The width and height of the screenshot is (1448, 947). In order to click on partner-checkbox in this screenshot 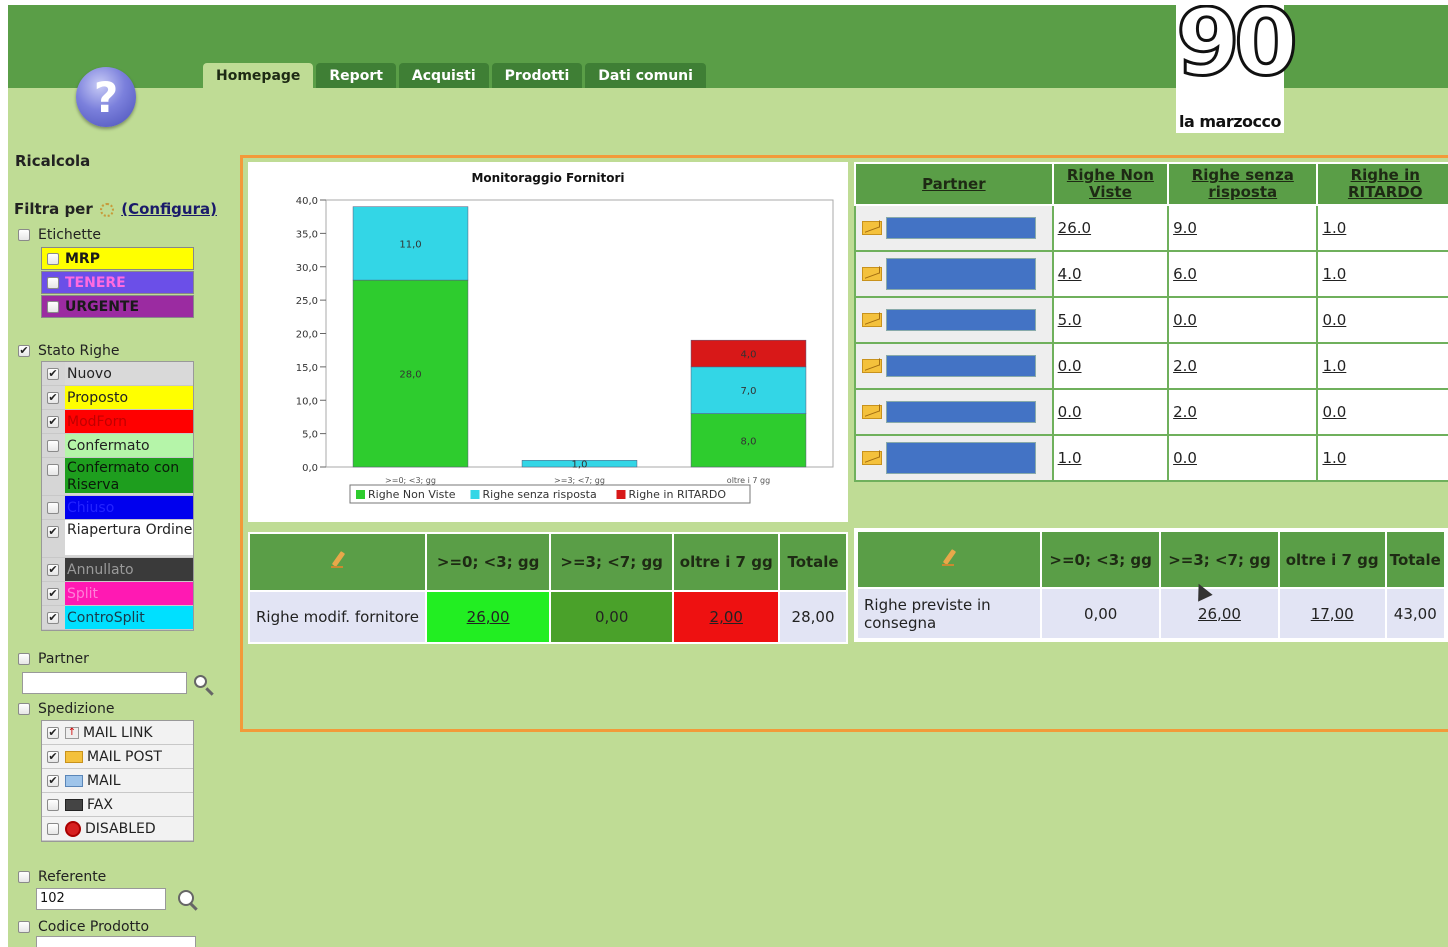, I will do `click(24, 659)`.